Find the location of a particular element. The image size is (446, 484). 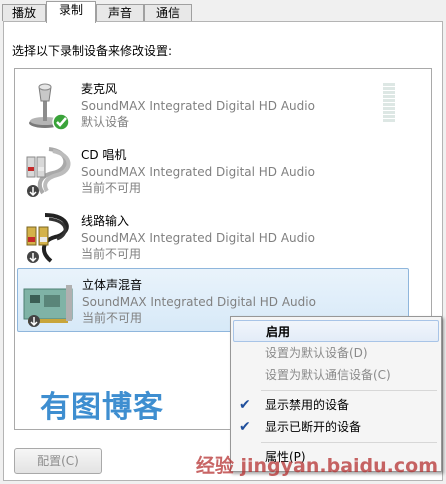

corner-watermark: 经验 jingyan.baidu.com is located at coordinates (316, 466).